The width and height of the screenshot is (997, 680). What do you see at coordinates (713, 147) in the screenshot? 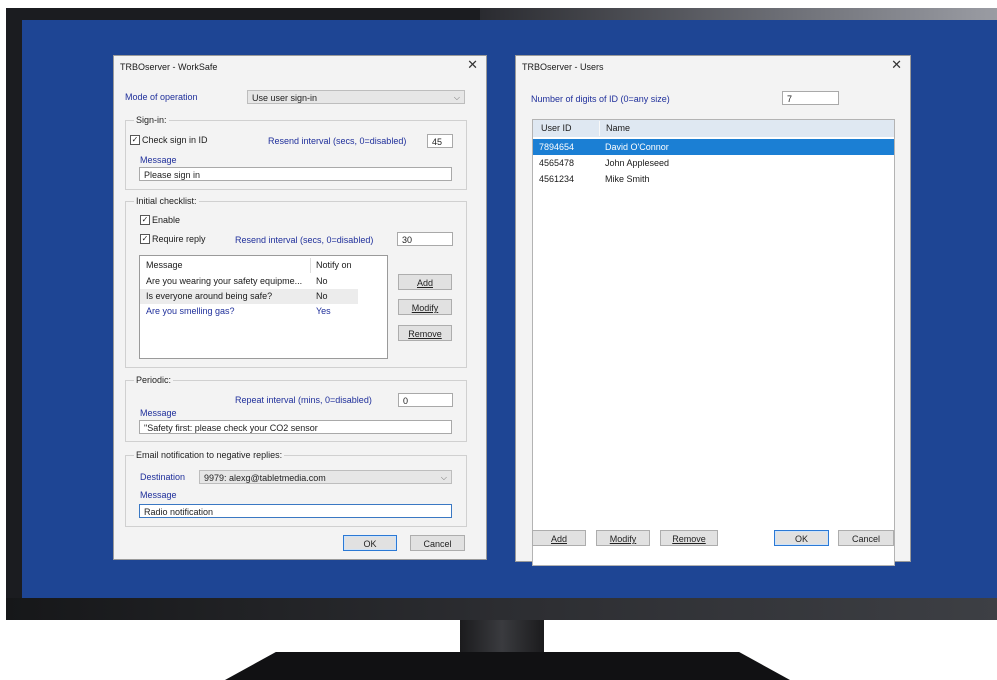
I see `table-row: 7894654 David O'Connor` at bounding box center [713, 147].